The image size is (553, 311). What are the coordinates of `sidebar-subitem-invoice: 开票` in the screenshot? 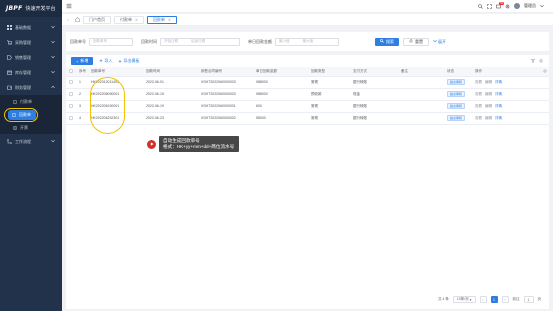 It's located at (31, 127).